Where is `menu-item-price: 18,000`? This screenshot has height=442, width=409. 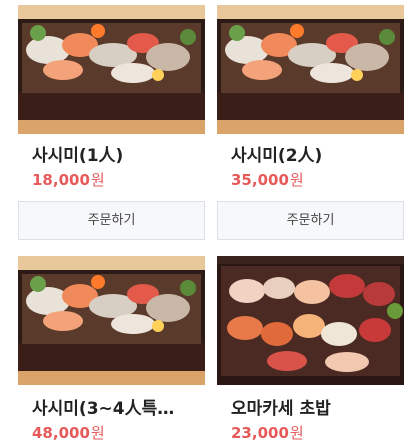 menu-item-price: 18,000 is located at coordinates (61, 180).